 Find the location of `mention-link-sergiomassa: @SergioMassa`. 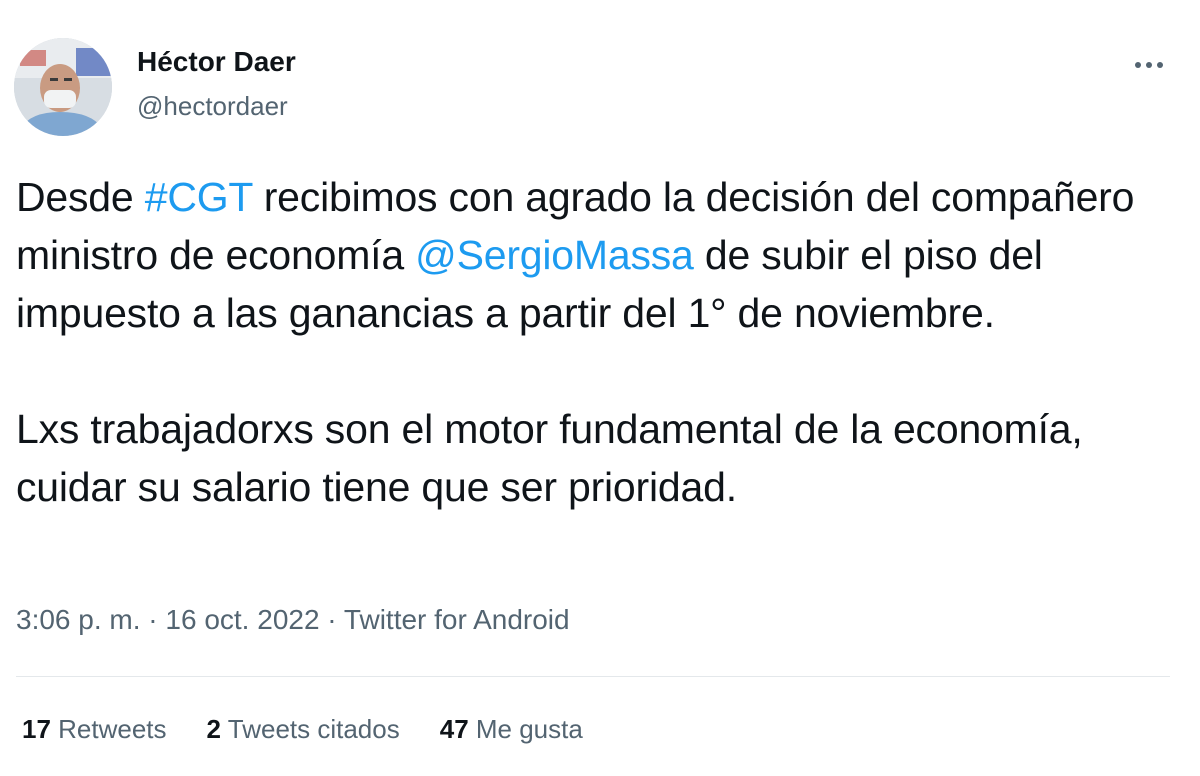

mention-link-sergiomassa: @SergioMassa is located at coordinates (554, 255).